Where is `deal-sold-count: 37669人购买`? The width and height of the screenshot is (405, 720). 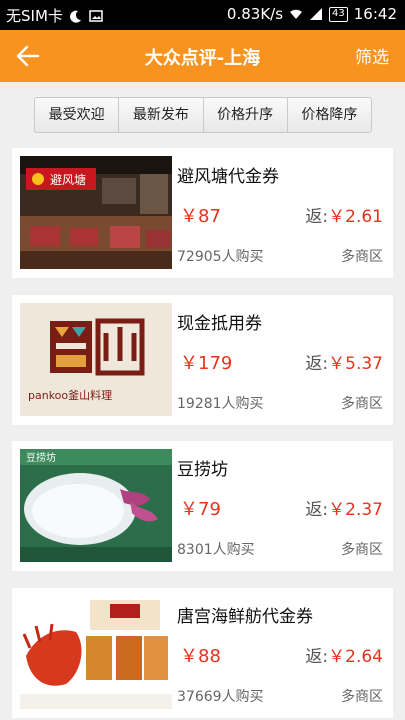 deal-sold-count: 37669人购买 is located at coordinates (220, 697).